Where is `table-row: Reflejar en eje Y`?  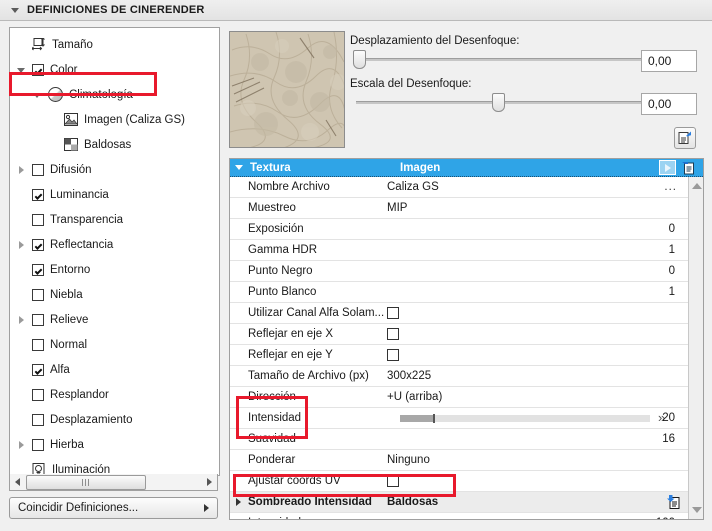 table-row: Reflejar en eje Y is located at coordinates (466, 355).